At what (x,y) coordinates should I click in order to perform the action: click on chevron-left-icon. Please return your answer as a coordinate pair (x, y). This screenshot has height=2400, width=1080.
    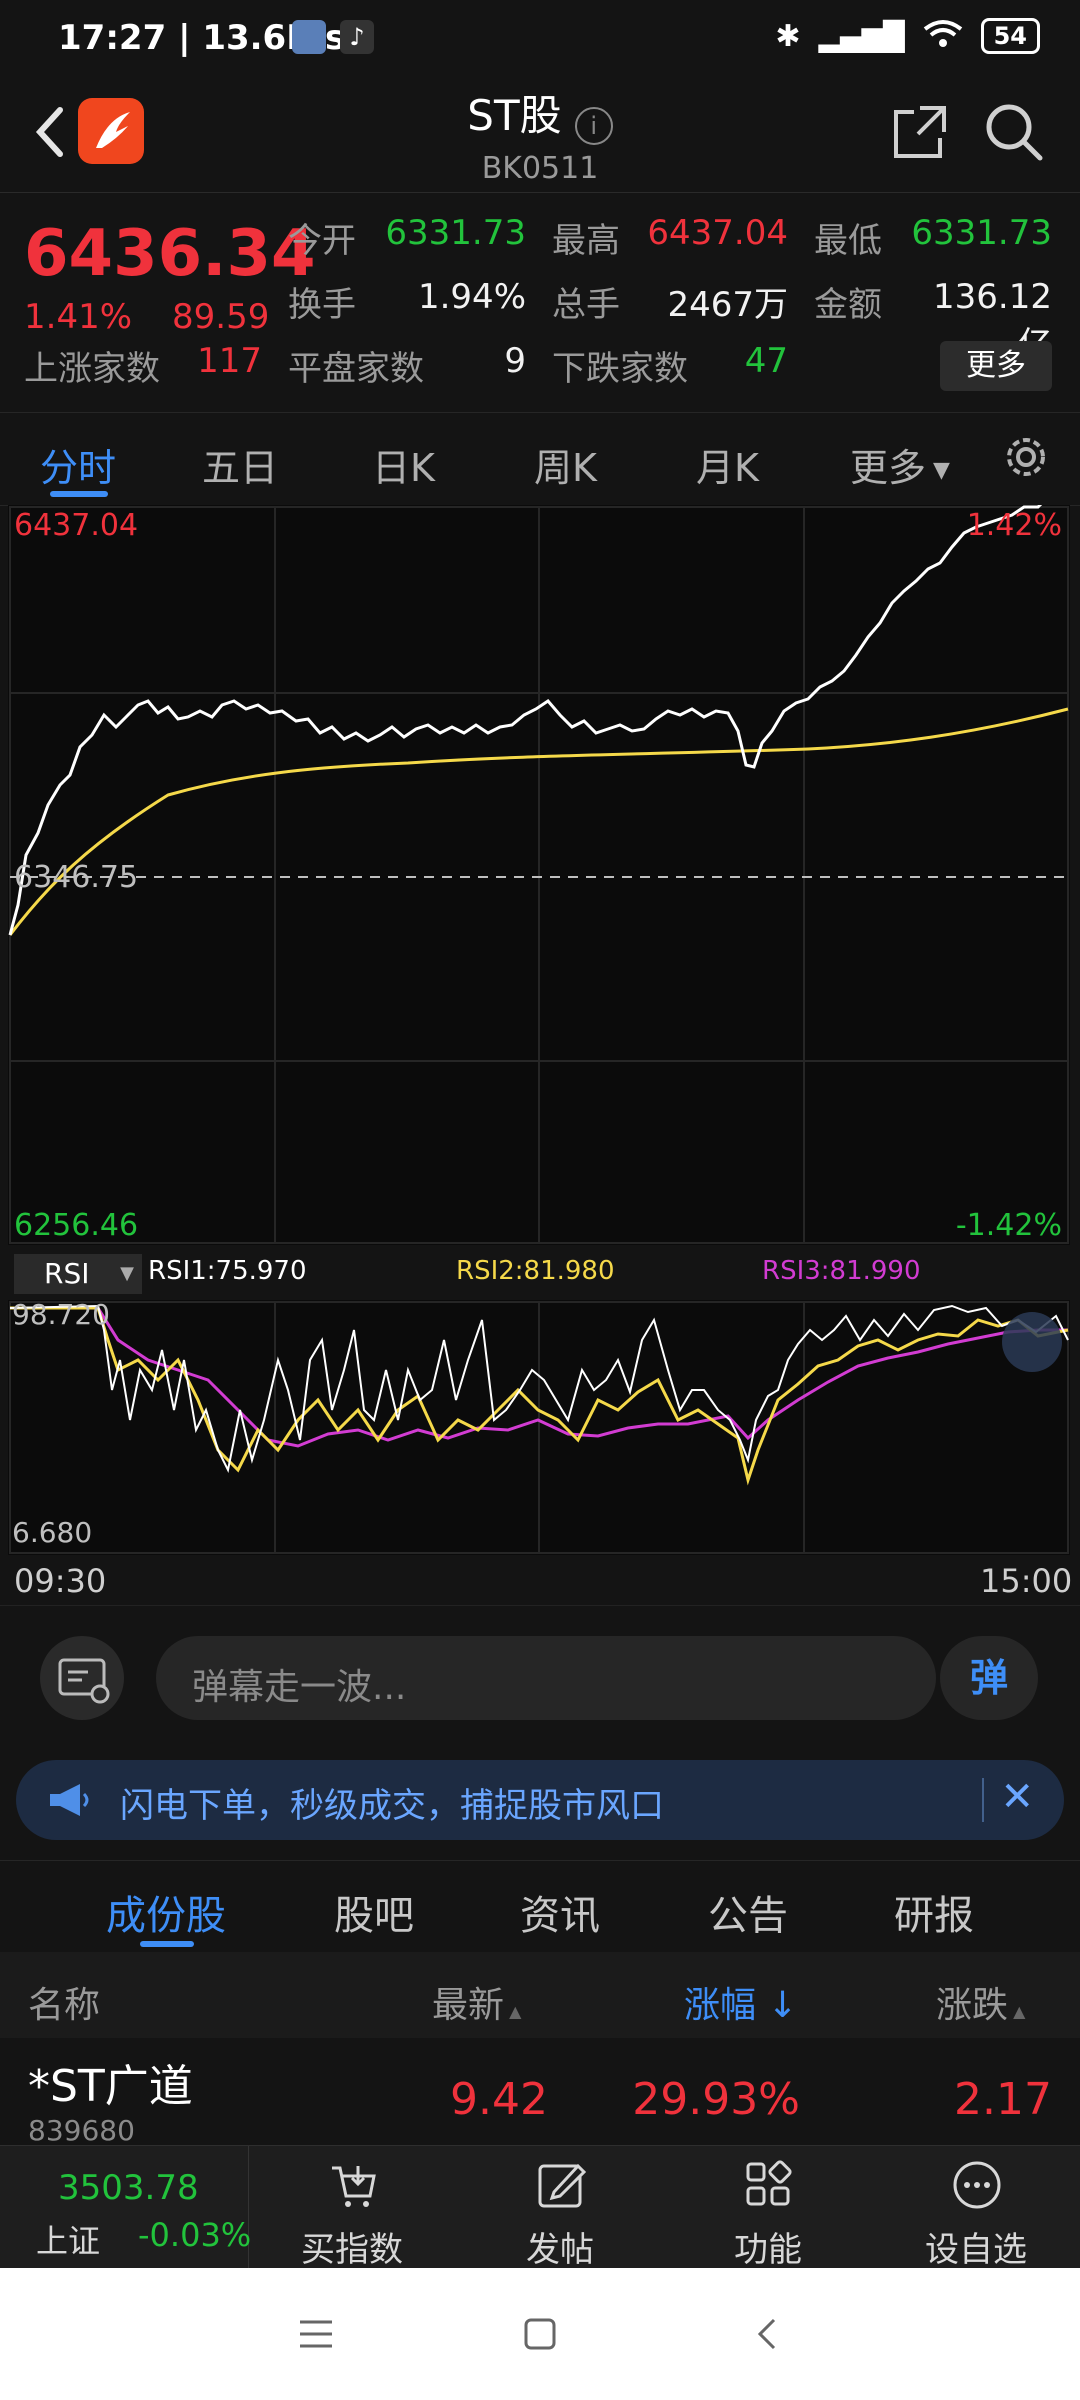
    Looking at the image, I should click on (49, 132).